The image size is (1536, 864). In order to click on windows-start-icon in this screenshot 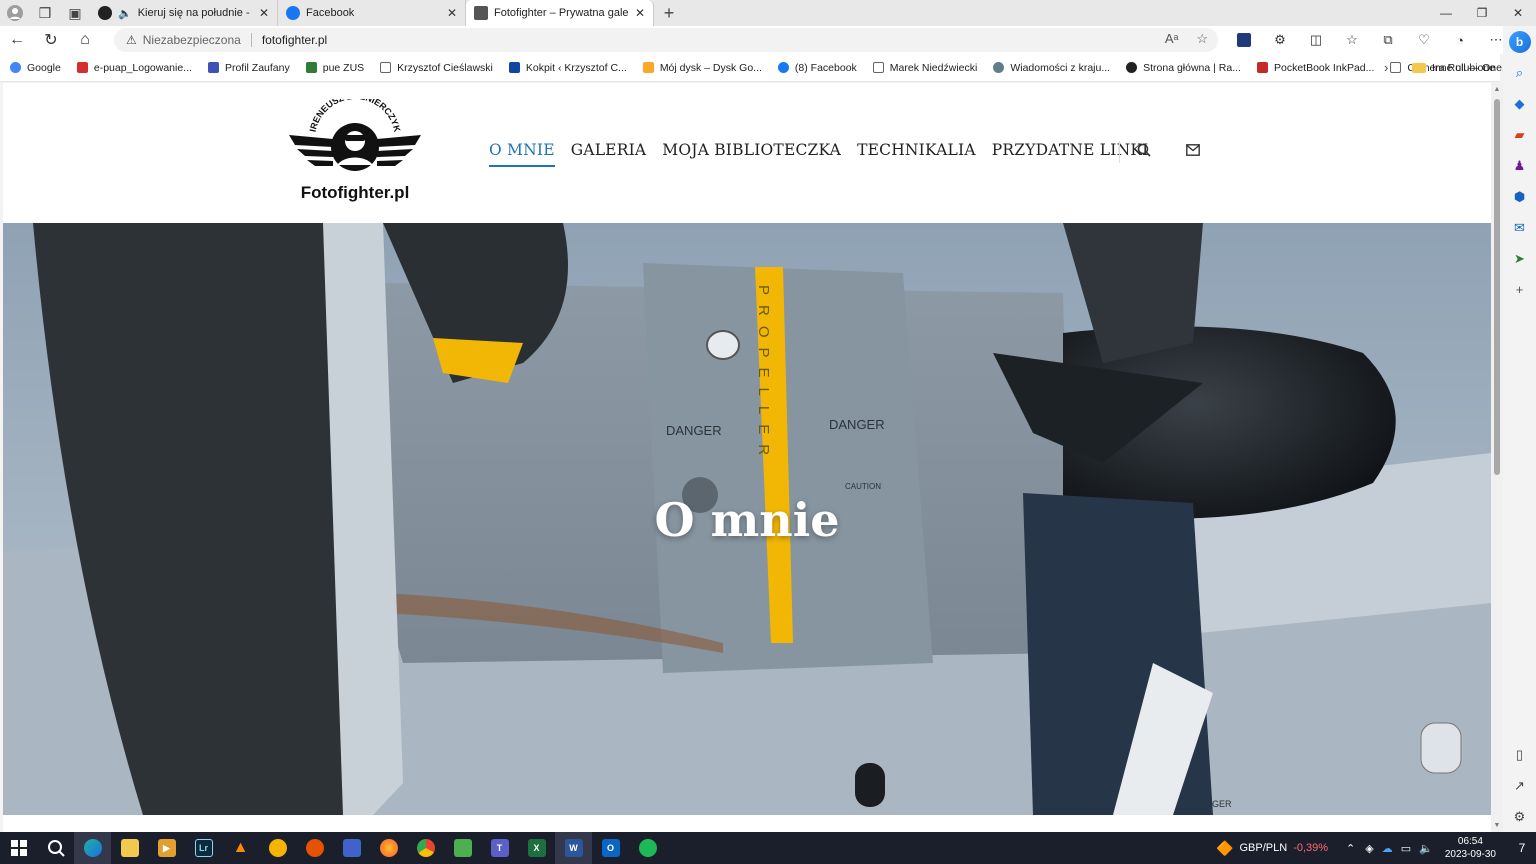, I will do `click(18, 848)`.